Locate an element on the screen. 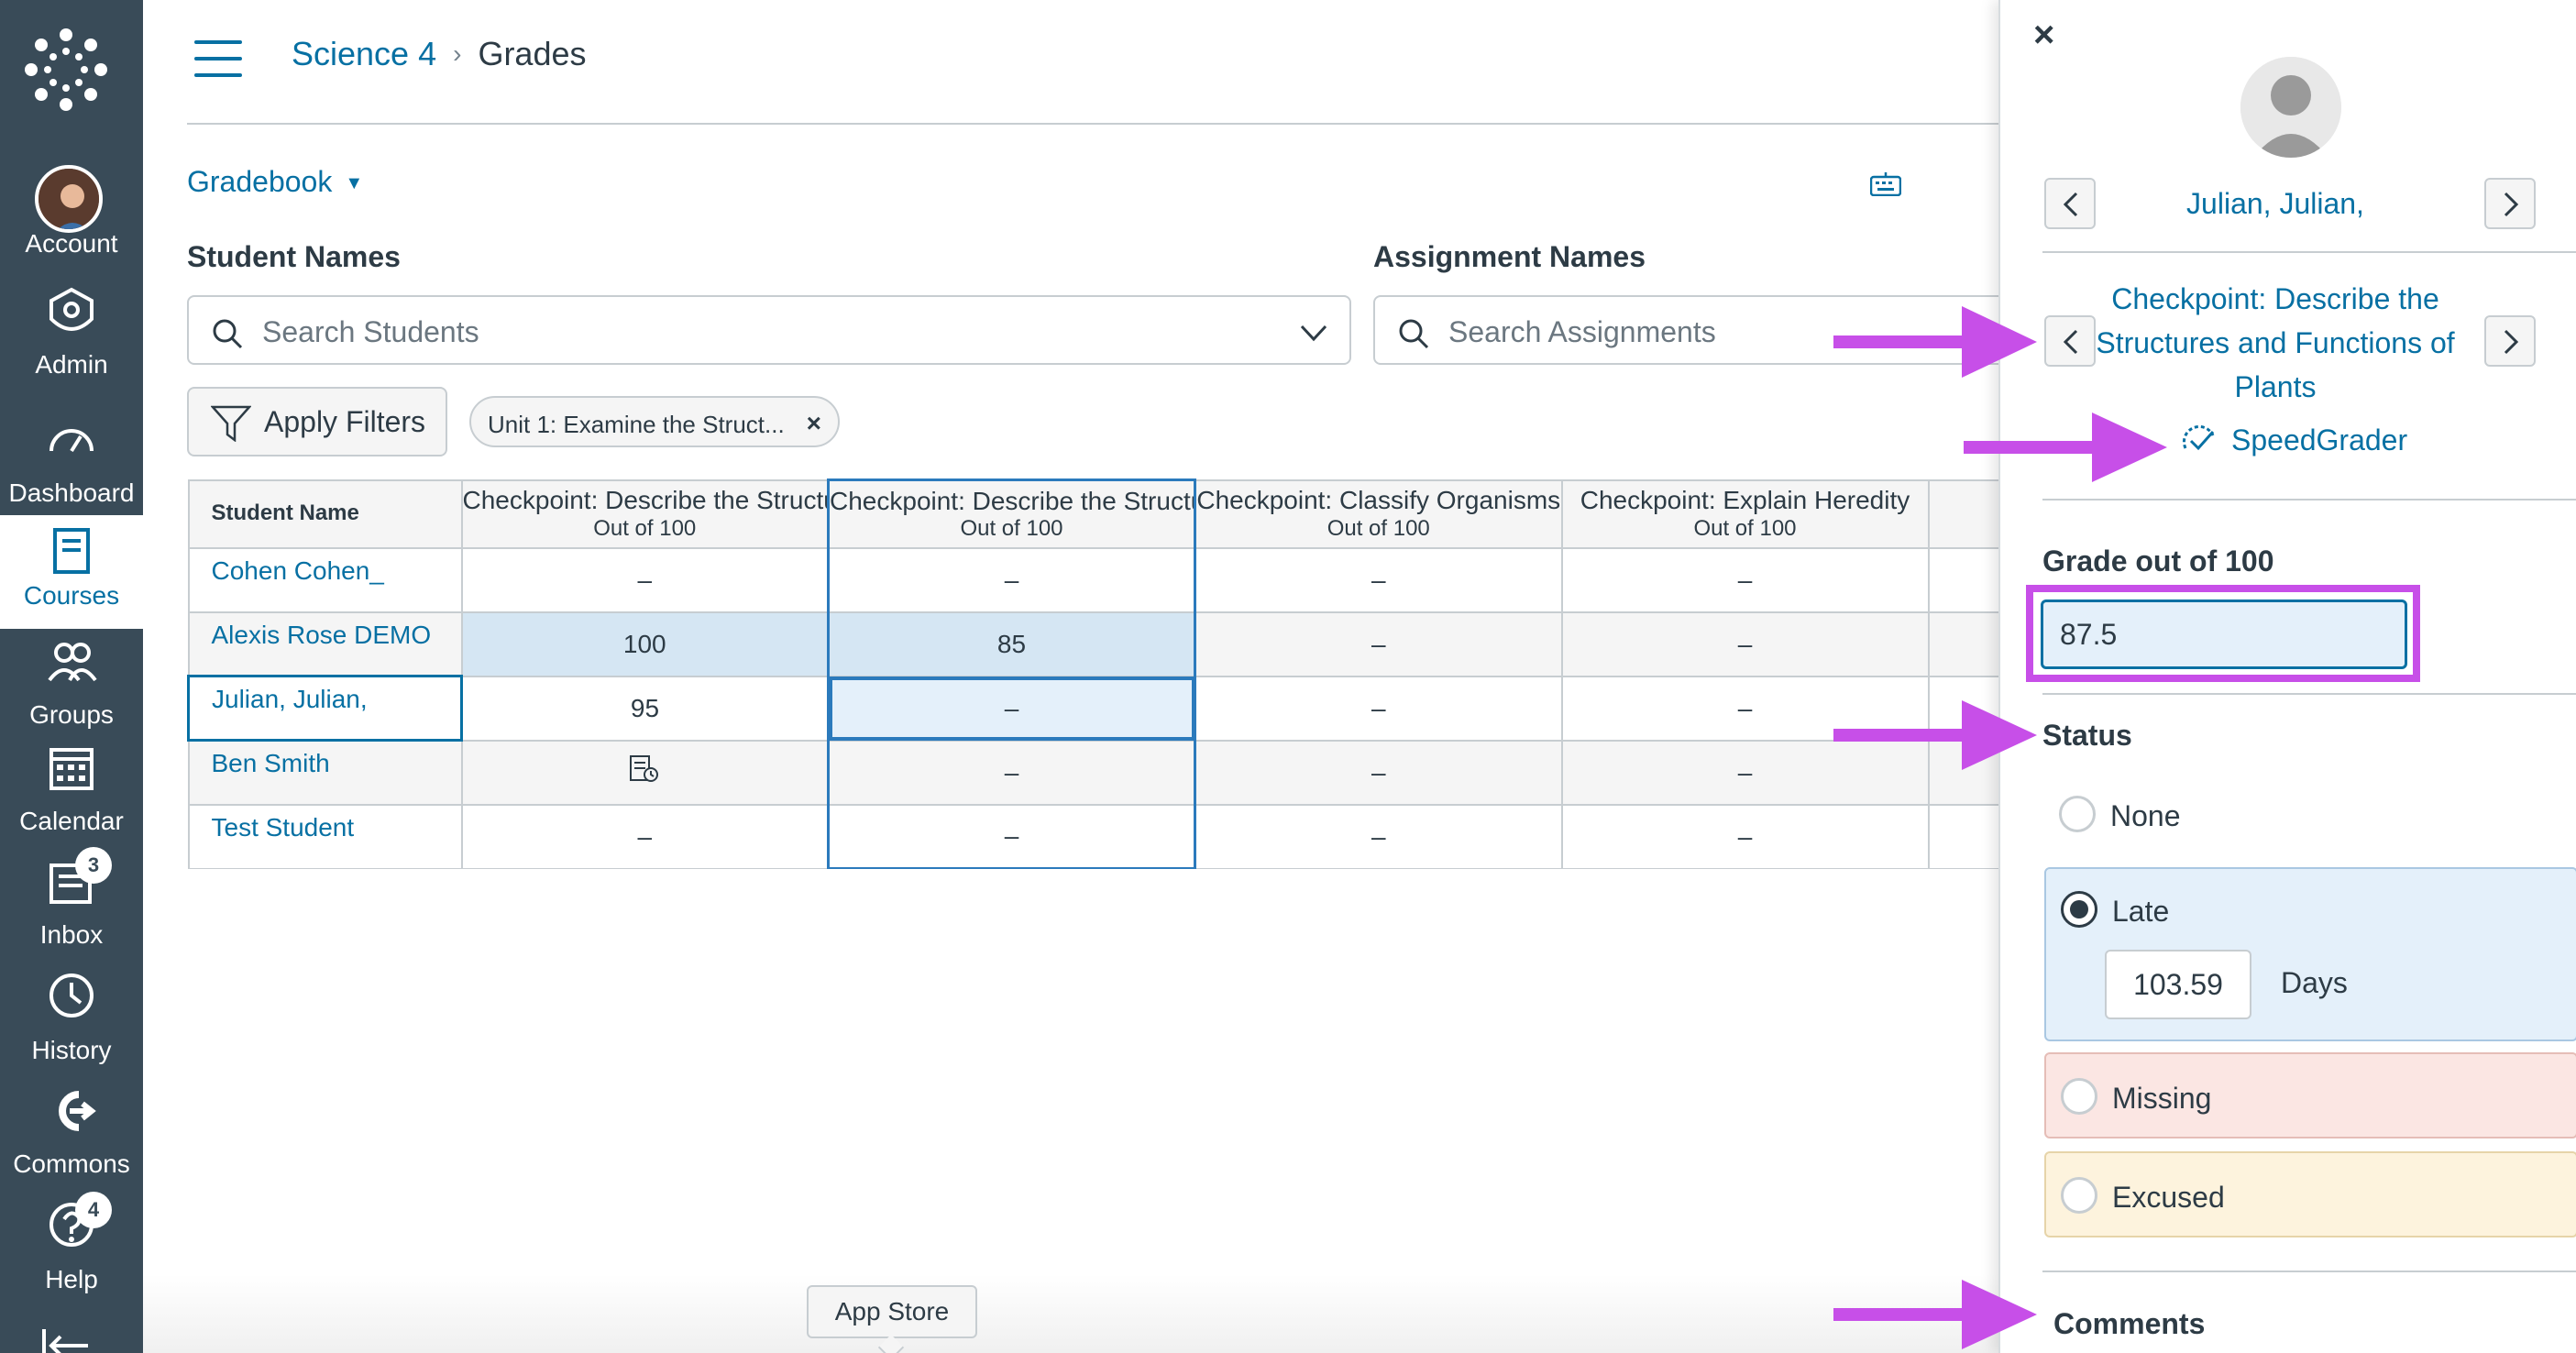 Image resolution: width=2576 pixels, height=1353 pixels. grade-input: 87.5 is located at coordinates (2224, 634).